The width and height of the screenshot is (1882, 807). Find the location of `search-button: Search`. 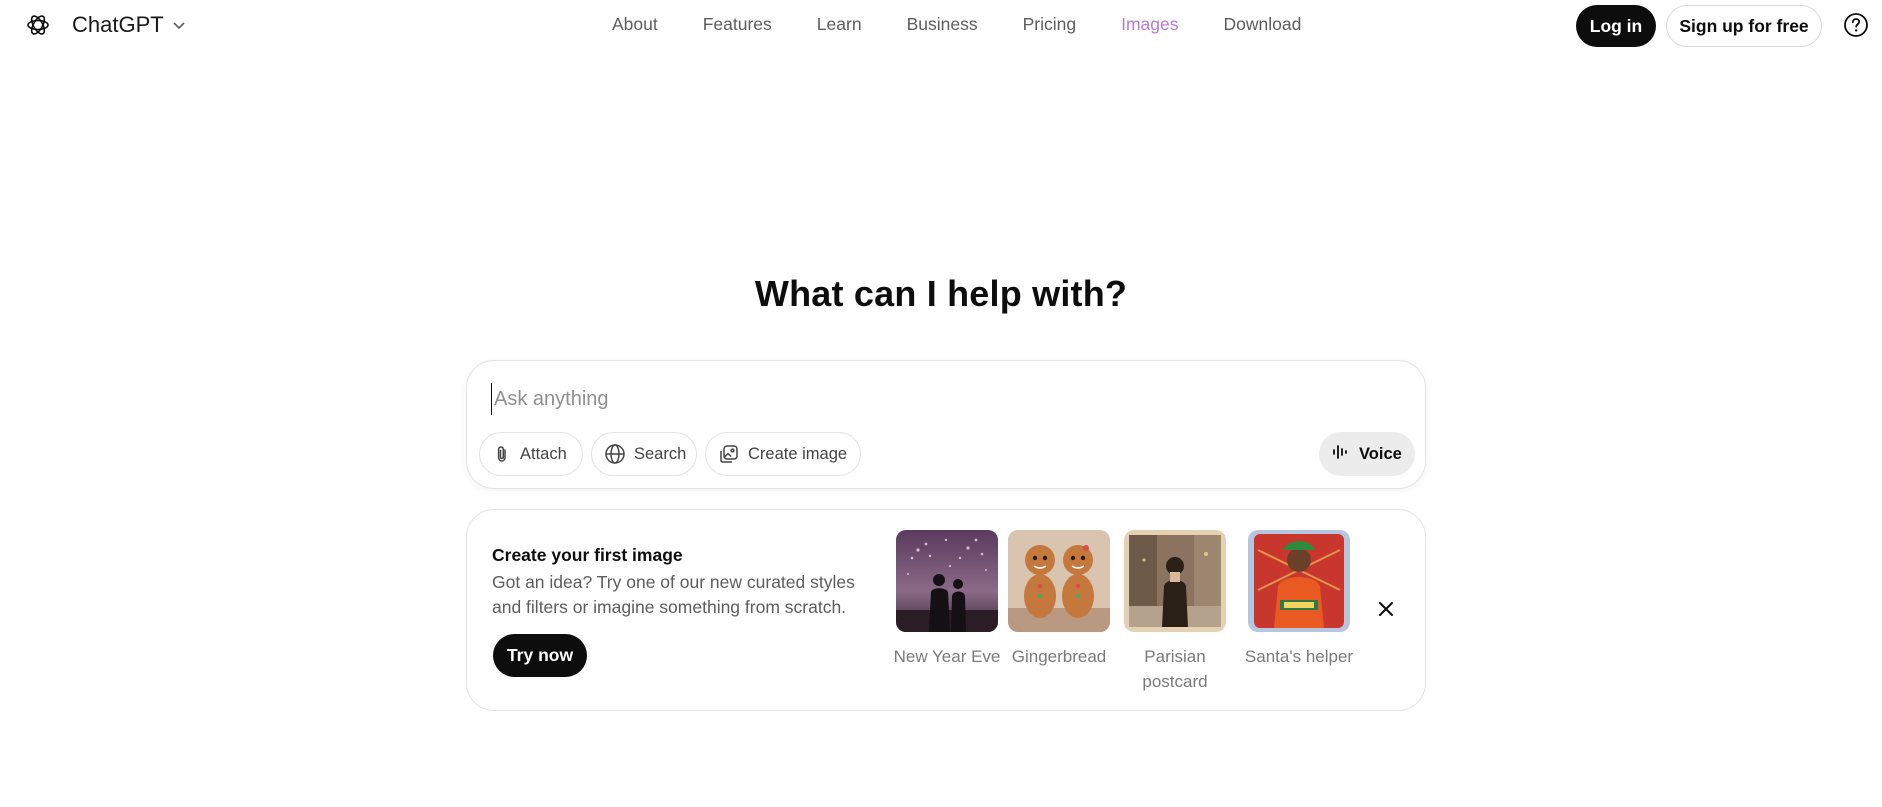

search-button: Search is located at coordinates (644, 454).